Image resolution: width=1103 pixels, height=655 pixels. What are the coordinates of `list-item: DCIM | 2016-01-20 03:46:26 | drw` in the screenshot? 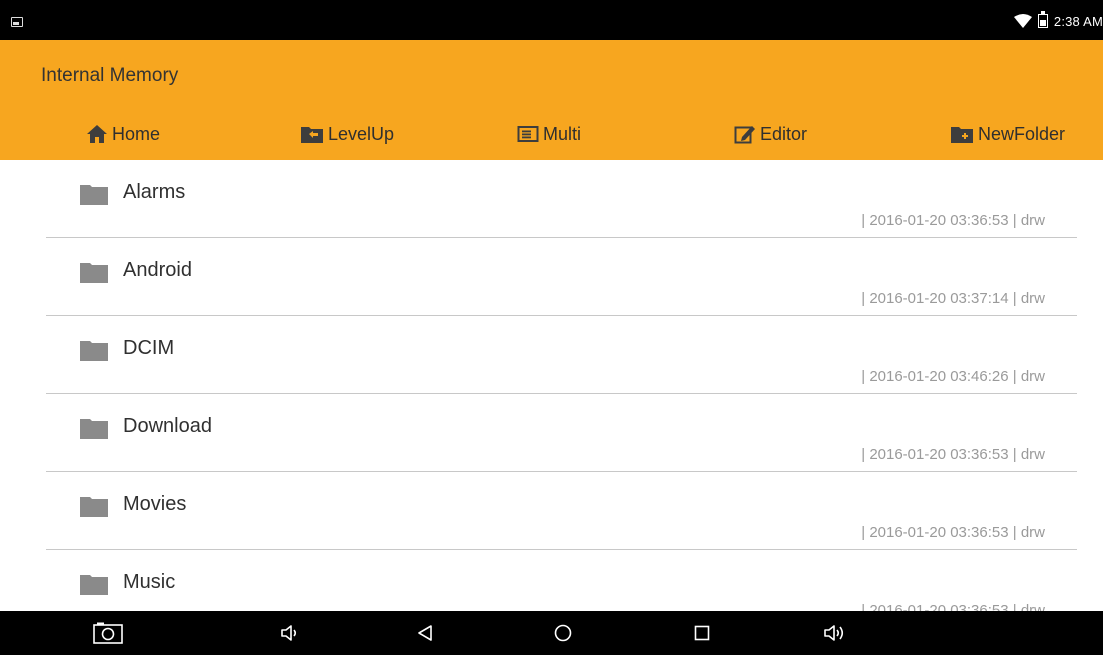 It's located at (561, 355).